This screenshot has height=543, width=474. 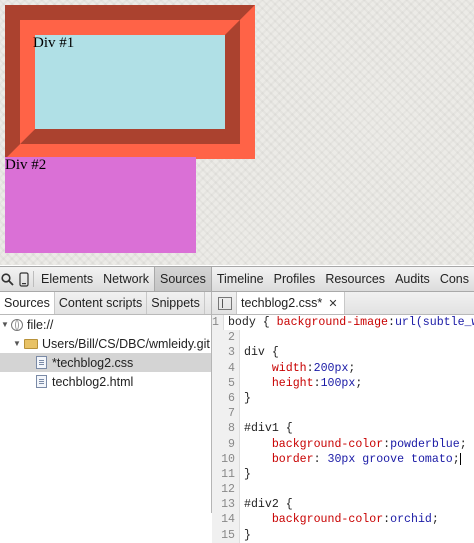 What do you see at coordinates (93, 381) in the screenshot?
I see `tree-item-label: techblog2.html` at bounding box center [93, 381].